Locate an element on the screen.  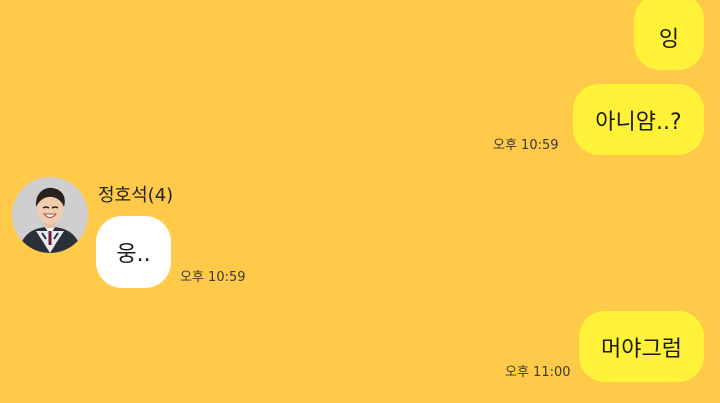
outgoing-message-bubble: 잉 is located at coordinates (669, 35).